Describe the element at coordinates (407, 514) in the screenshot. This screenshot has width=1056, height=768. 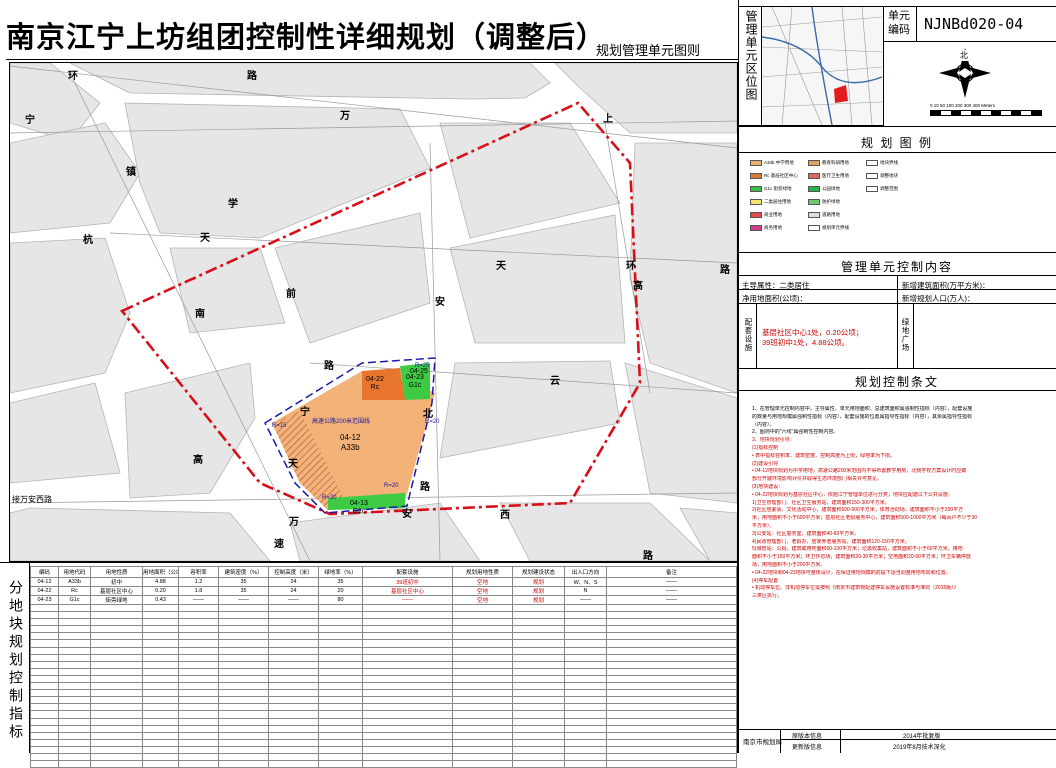
I see `road-label: 安` at that location.